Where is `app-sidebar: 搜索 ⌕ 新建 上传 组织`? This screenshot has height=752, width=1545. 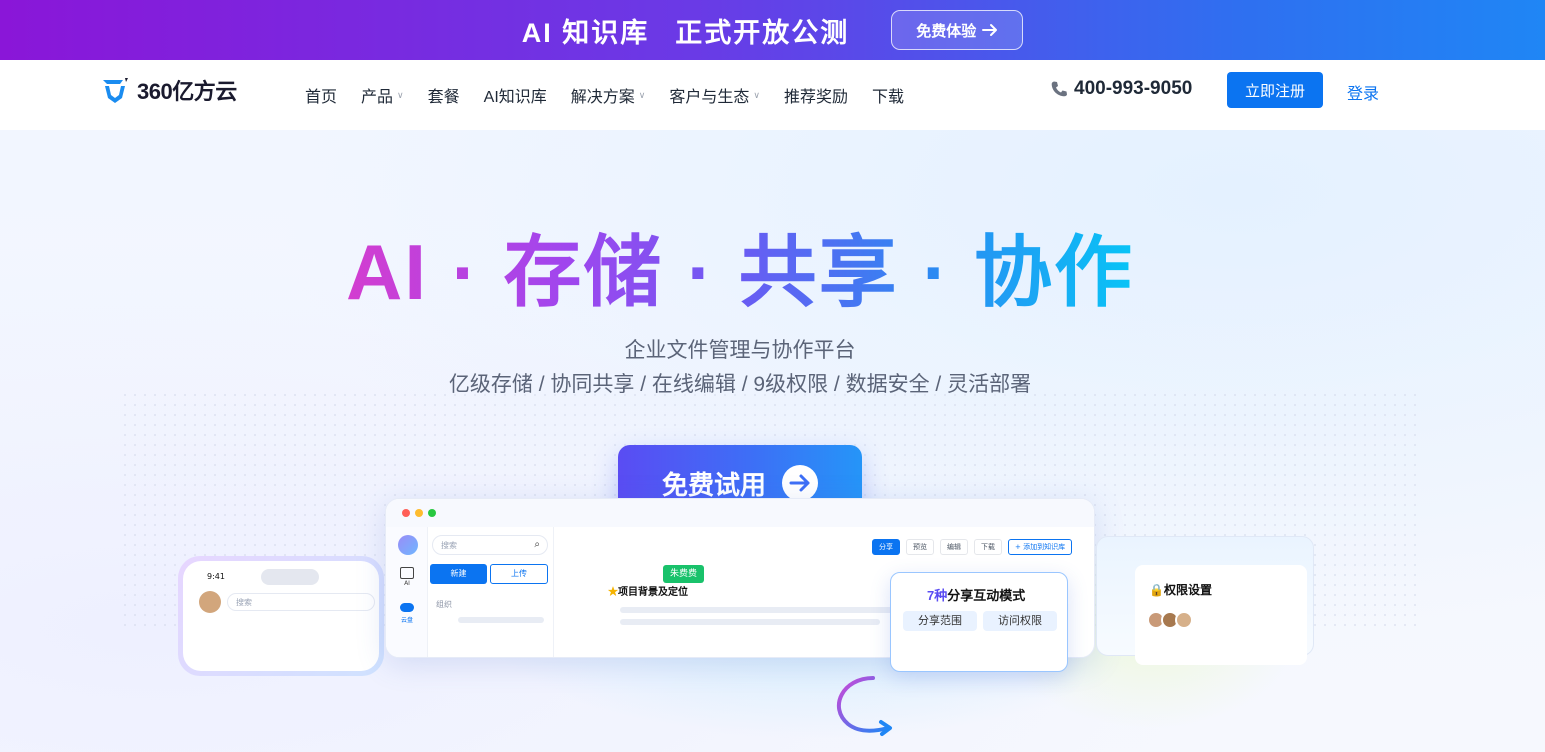
app-sidebar: 搜索 ⌕ 新建 上传 组织 is located at coordinates (491, 592).